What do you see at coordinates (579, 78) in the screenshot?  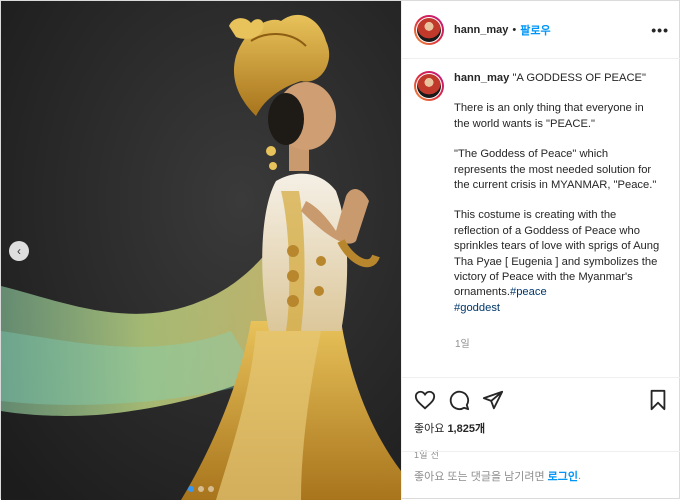 I see `caption-title: "A GODDESS OF PEACE"` at bounding box center [579, 78].